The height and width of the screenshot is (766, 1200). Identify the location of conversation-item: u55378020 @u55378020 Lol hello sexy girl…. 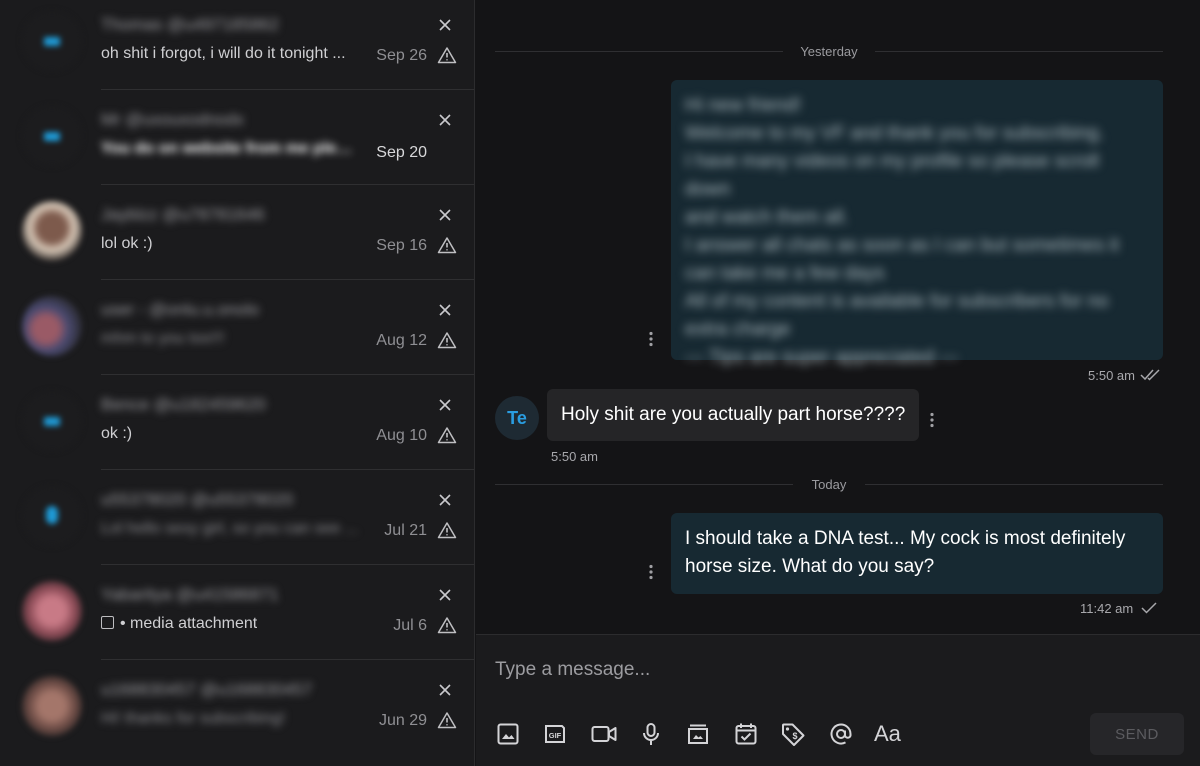
(237, 516).